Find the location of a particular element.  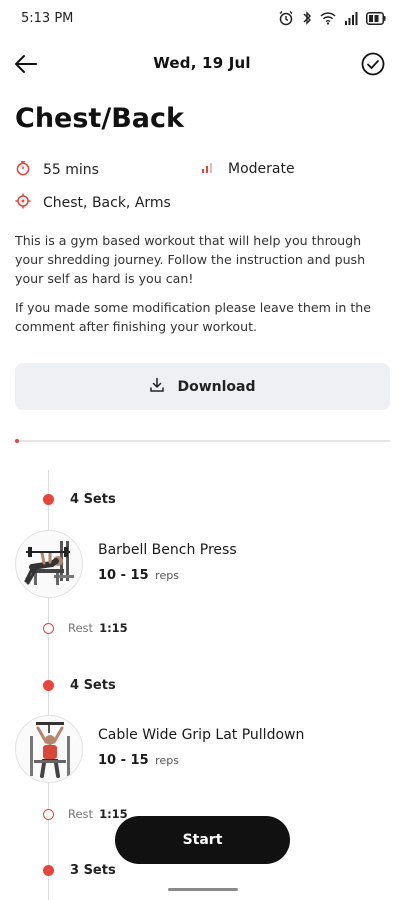

status-time: 5:13 PM is located at coordinates (47, 18).